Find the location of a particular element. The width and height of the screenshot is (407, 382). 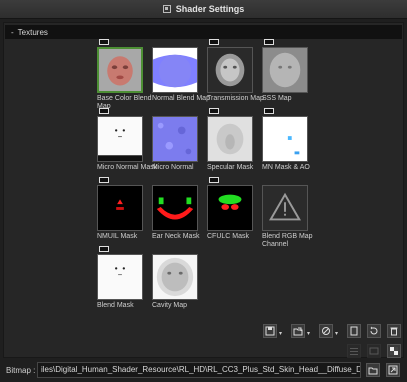

save-icon is located at coordinates (270, 331).